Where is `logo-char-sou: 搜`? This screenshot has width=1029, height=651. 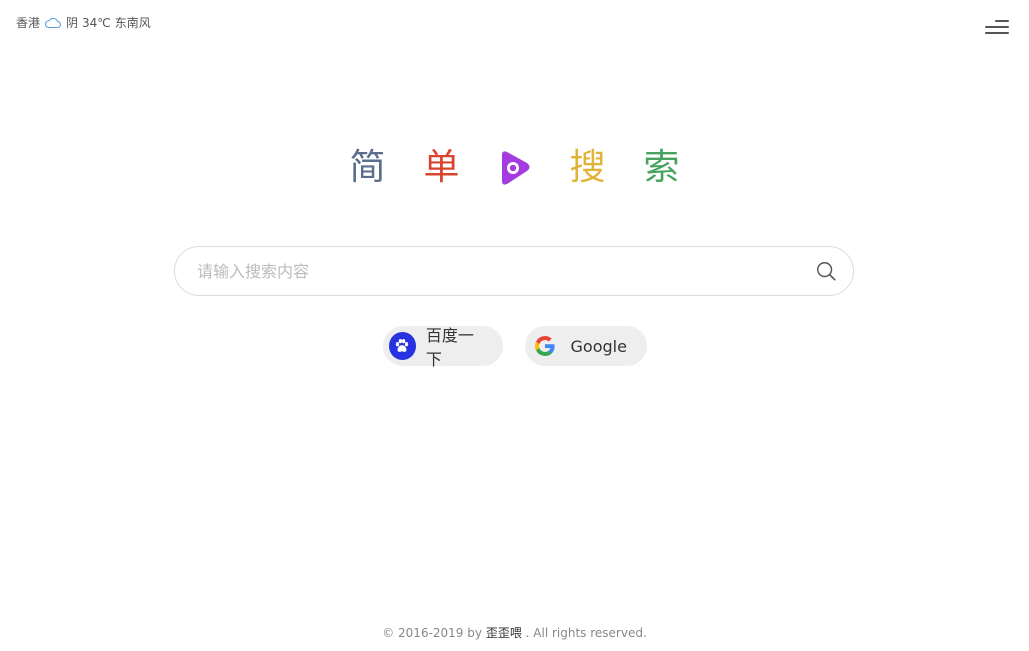
logo-char-sou: 搜 is located at coordinates (587, 167).